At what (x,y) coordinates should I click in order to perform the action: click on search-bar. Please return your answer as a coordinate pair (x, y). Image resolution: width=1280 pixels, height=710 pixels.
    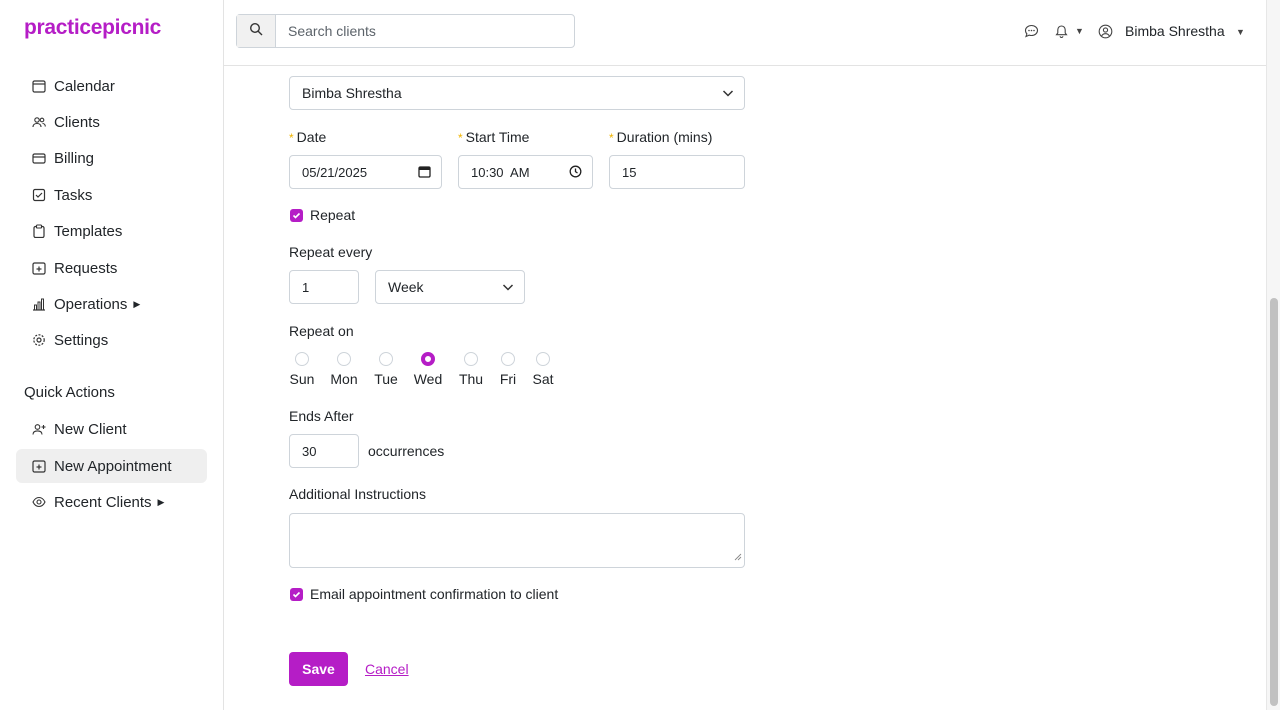
    Looking at the image, I should click on (405, 31).